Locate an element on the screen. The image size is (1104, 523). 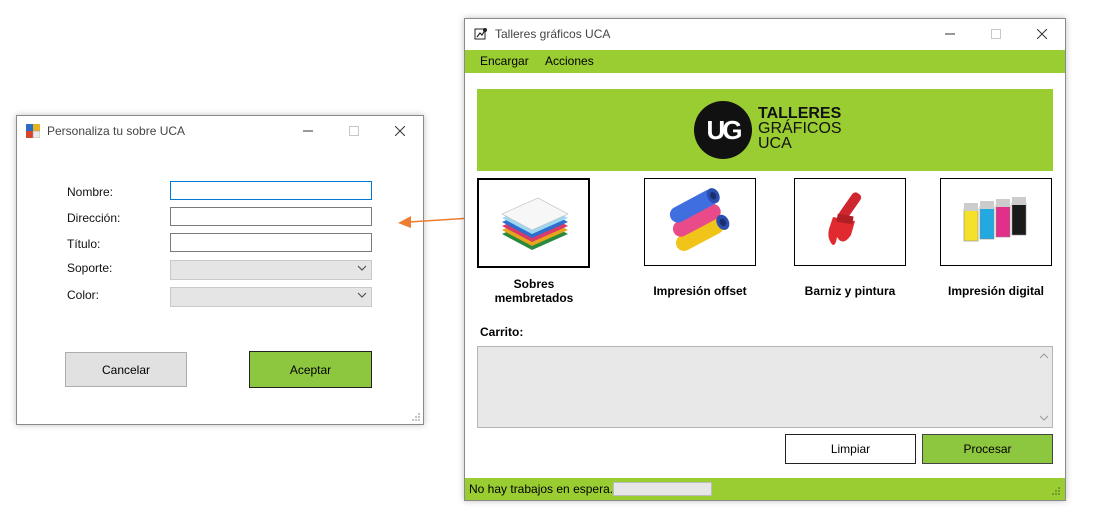
logo-banner: UG TALLERES GRÁFICOS UCA is located at coordinates (765, 130).